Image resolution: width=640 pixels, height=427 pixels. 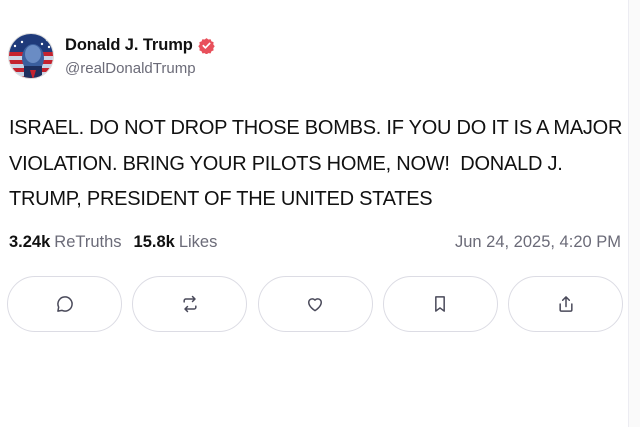 What do you see at coordinates (634, 213) in the screenshot?
I see `scroll-gutter` at bounding box center [634, 213].